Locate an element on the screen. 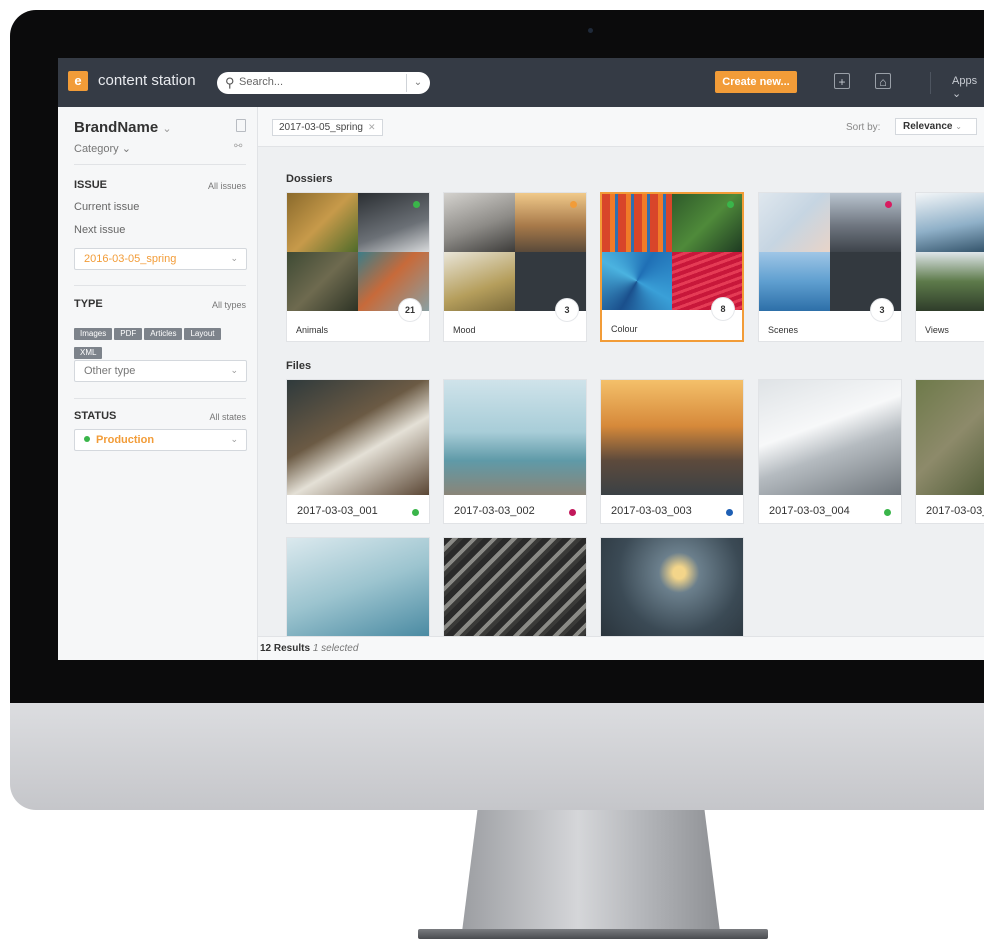 The image size is (984, 939). issue-select: 2016-03-05_spring ⌄ is located at coordinates (160, 259).